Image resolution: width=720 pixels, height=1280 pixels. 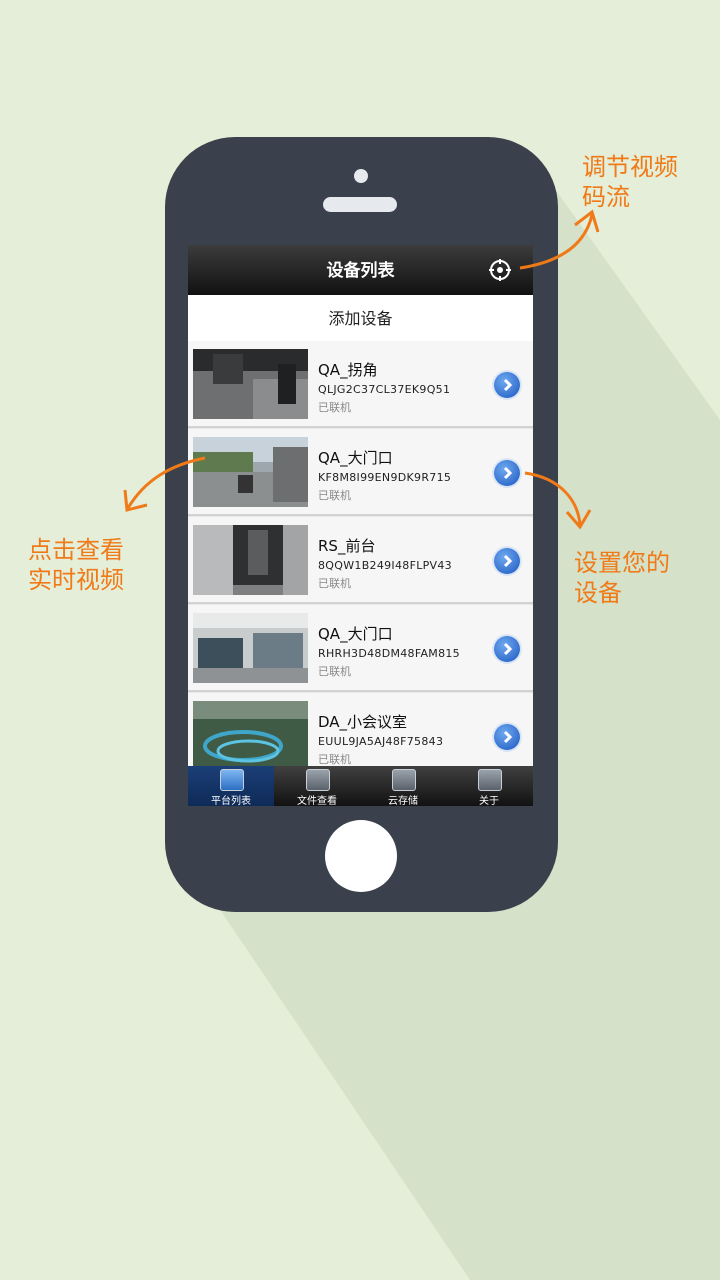 I want to click on settings-annotation-line2: 设备, so click(x=598, y=593).